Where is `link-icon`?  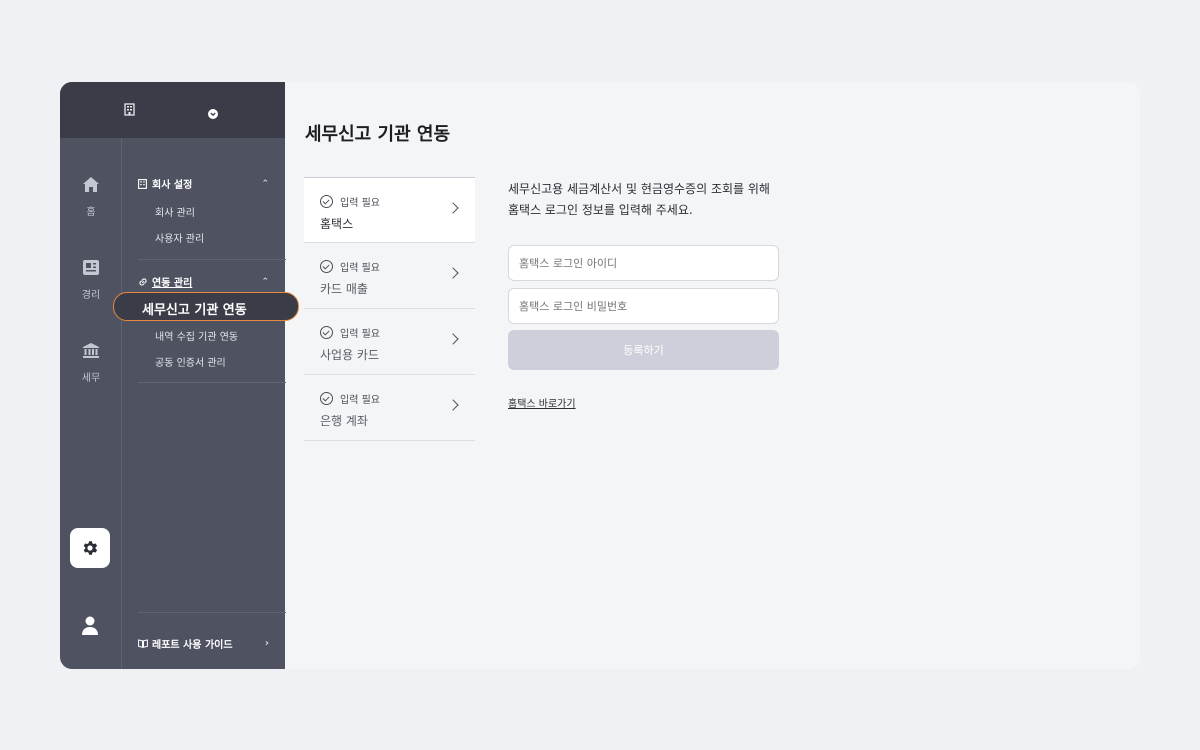
link-icon is located at coordinates (143, 281).